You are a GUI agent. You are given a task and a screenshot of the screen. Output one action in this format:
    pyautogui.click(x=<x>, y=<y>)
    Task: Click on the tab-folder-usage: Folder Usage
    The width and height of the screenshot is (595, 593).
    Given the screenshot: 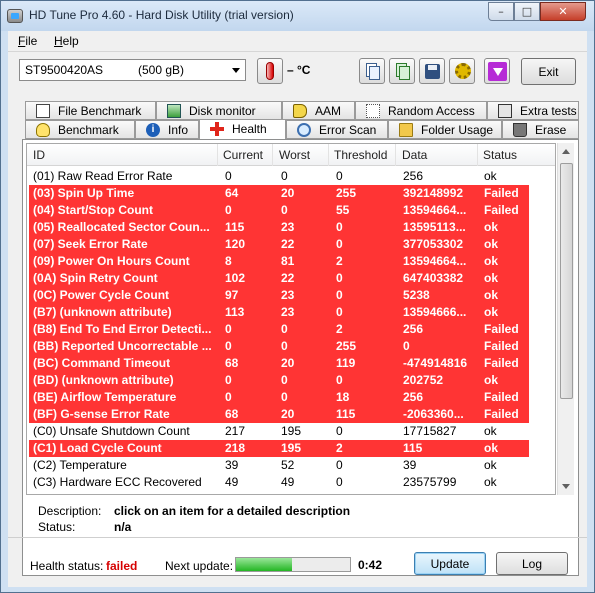 What is the action you would take?
    pyautogui.click(x=445, y=129)
    